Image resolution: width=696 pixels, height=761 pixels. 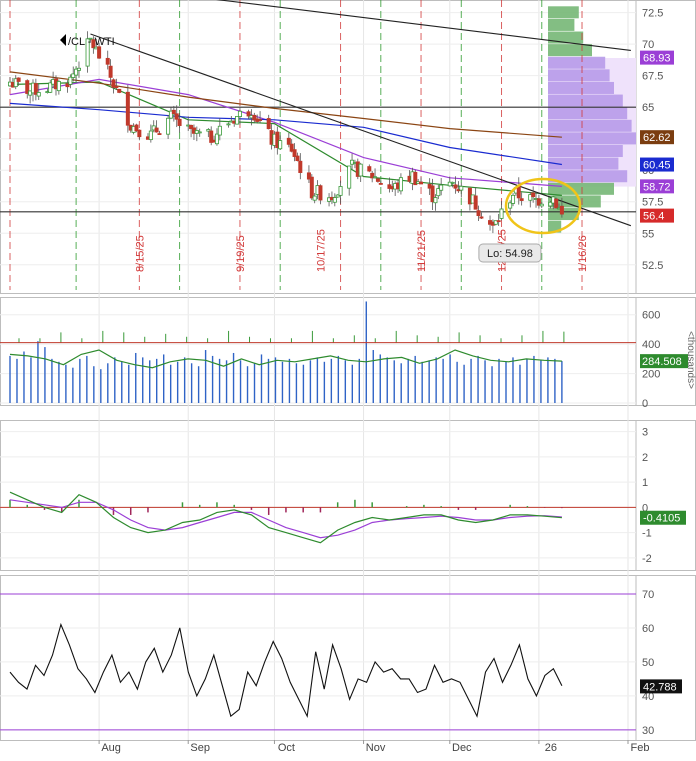 What do you see at coordinates (551, 748) in the screenshot?
I see `x-tick-label: 26` at bounding box center [551, 748].